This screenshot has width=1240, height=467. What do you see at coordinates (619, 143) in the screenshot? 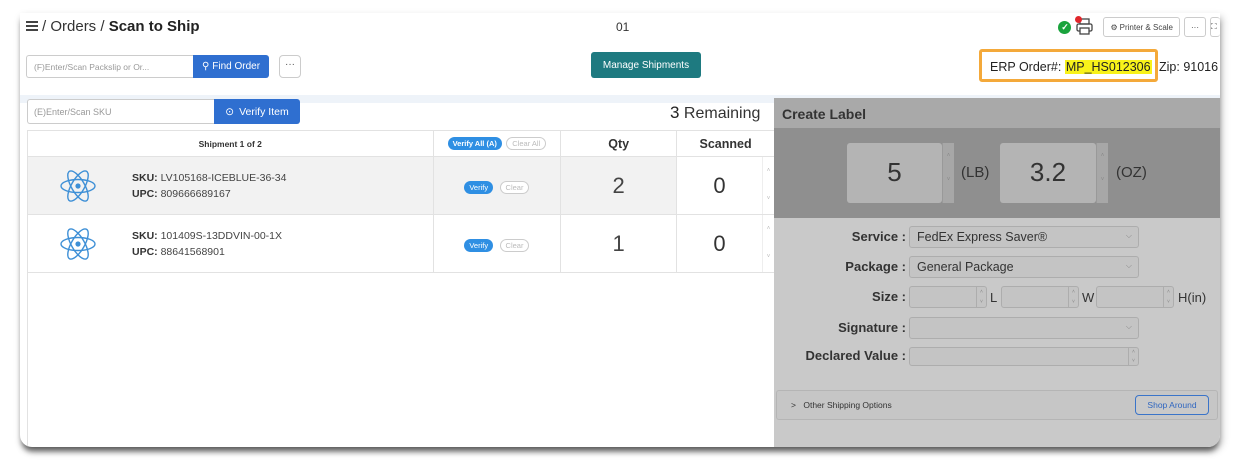
I see `qty-header: Qty` at bounding box center [619, 143].